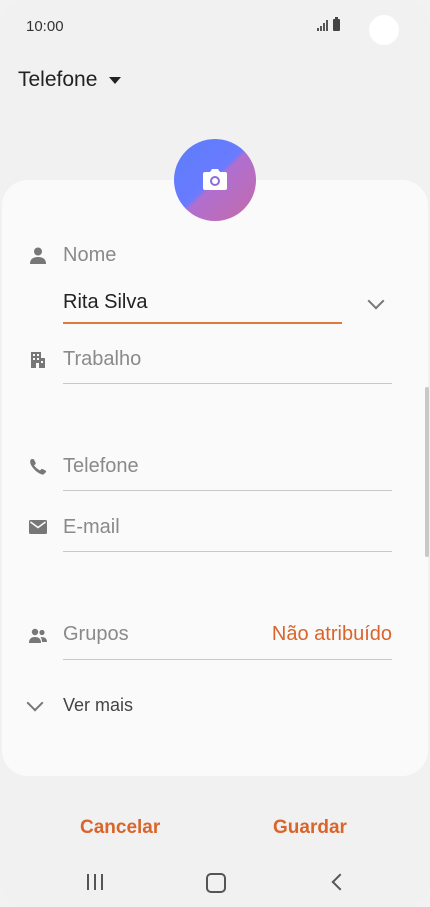 The image size is (430, 907). I want to click on storage-selector: Telefone, so click(70, 80).